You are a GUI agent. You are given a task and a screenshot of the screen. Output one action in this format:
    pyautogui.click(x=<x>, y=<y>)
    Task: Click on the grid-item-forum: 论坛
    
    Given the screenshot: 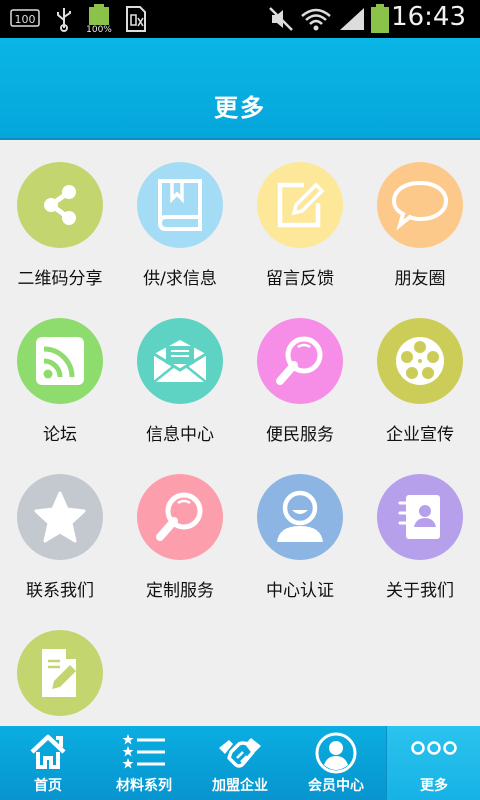 What is the action you would take?
    pyautogui.click(x=60, y=374)
    